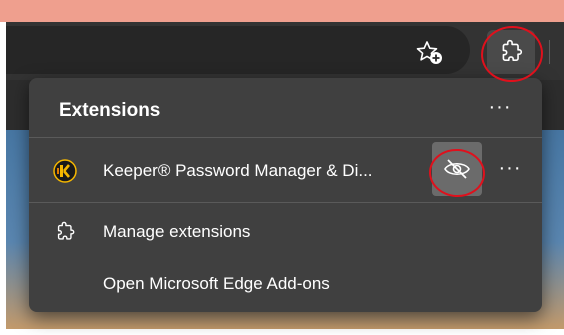 The height and width of the screenshot is (335, 564). I want to click on extensions-button, so click(511, 52).